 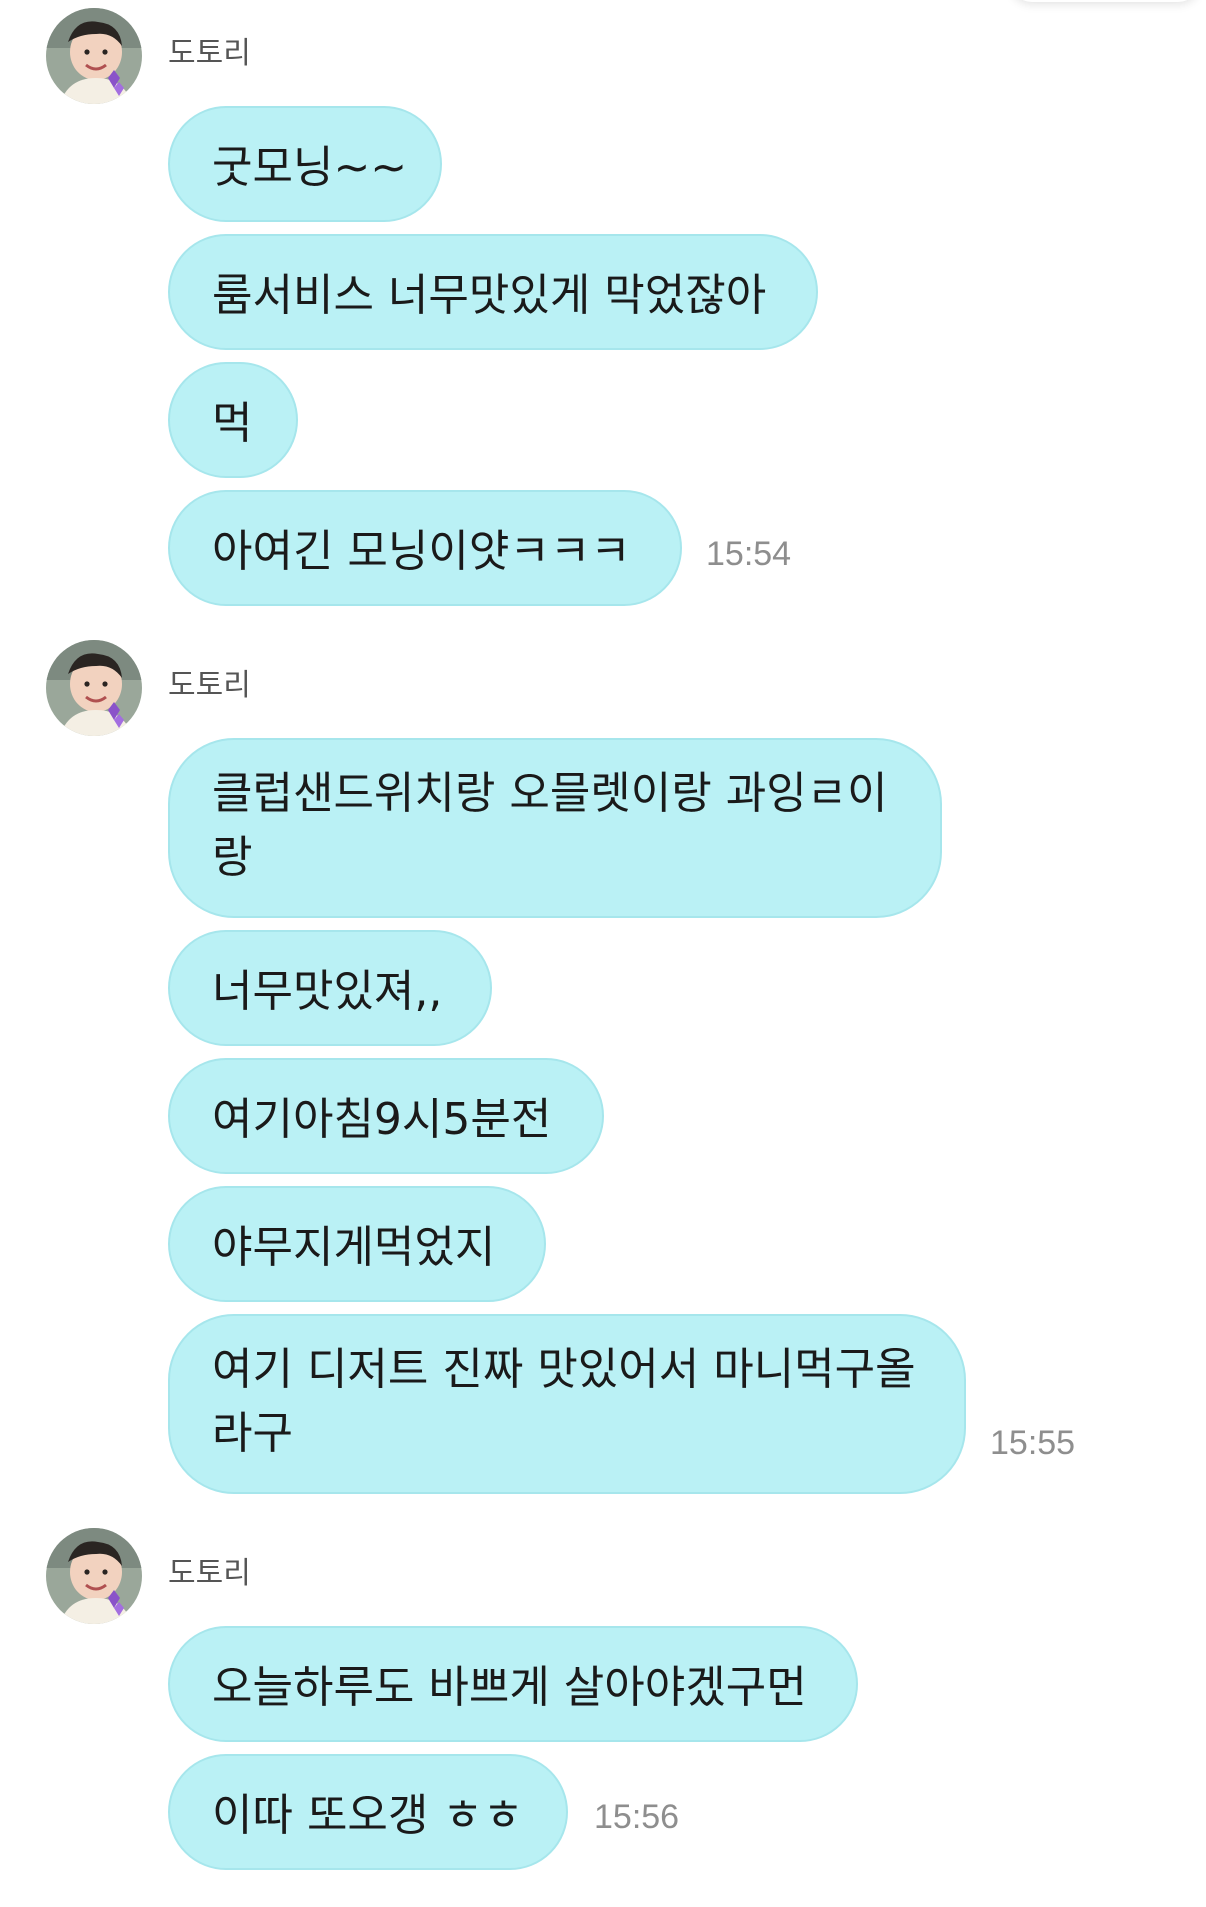 I want to click on message-bubble: 먹, so click(x=233, y=420).